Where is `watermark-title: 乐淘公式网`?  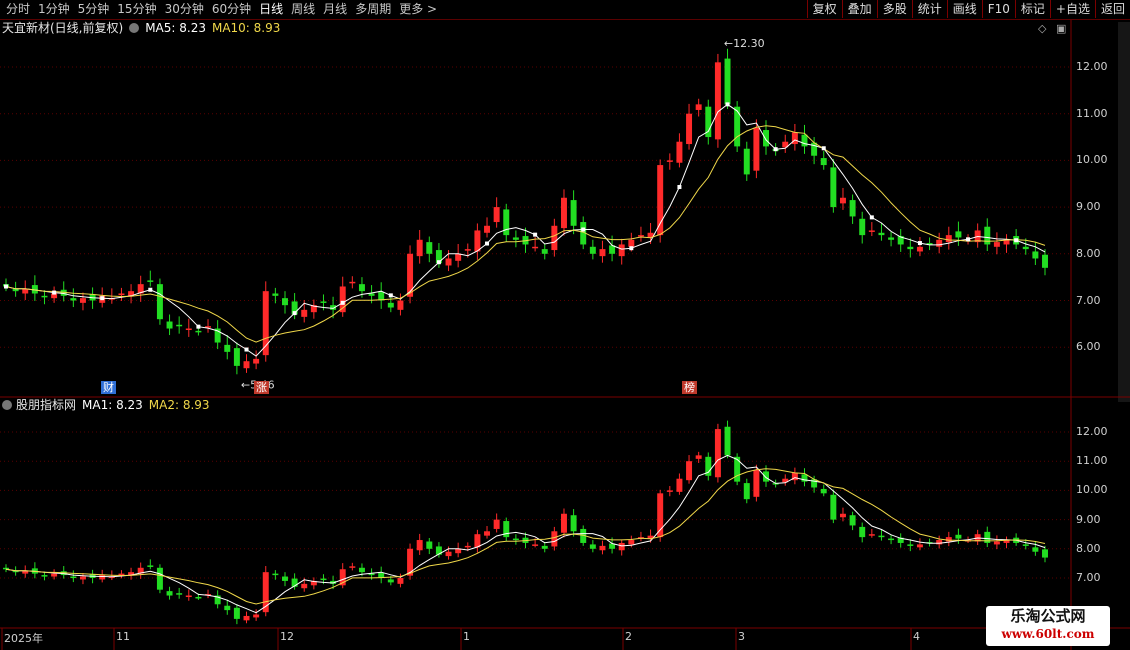 watermark-title: 乐淘公式网 is located at coordinates (1048, 616).